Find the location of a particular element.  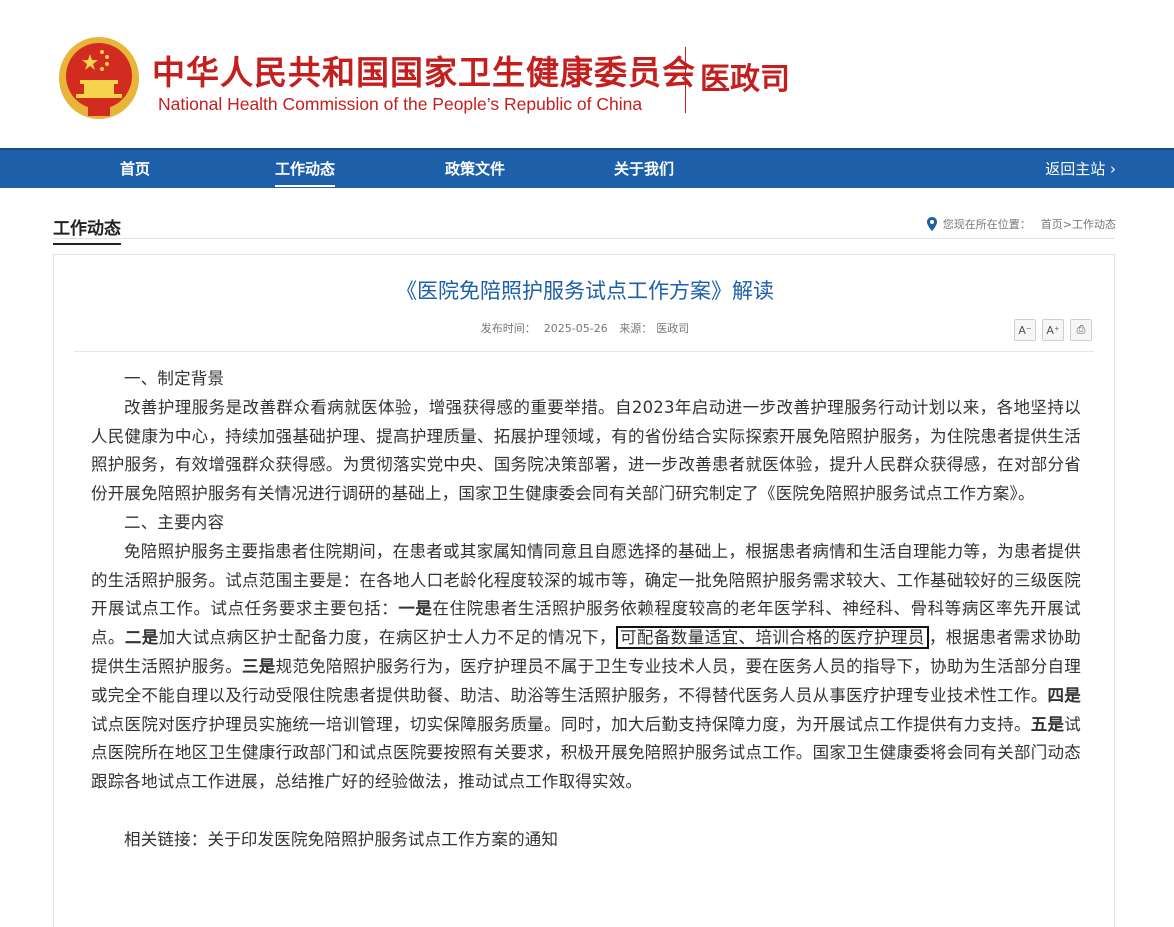

breadcrumb: 您现在所在位置： 首页>工作动态 is located at coordinates (1021, 224).